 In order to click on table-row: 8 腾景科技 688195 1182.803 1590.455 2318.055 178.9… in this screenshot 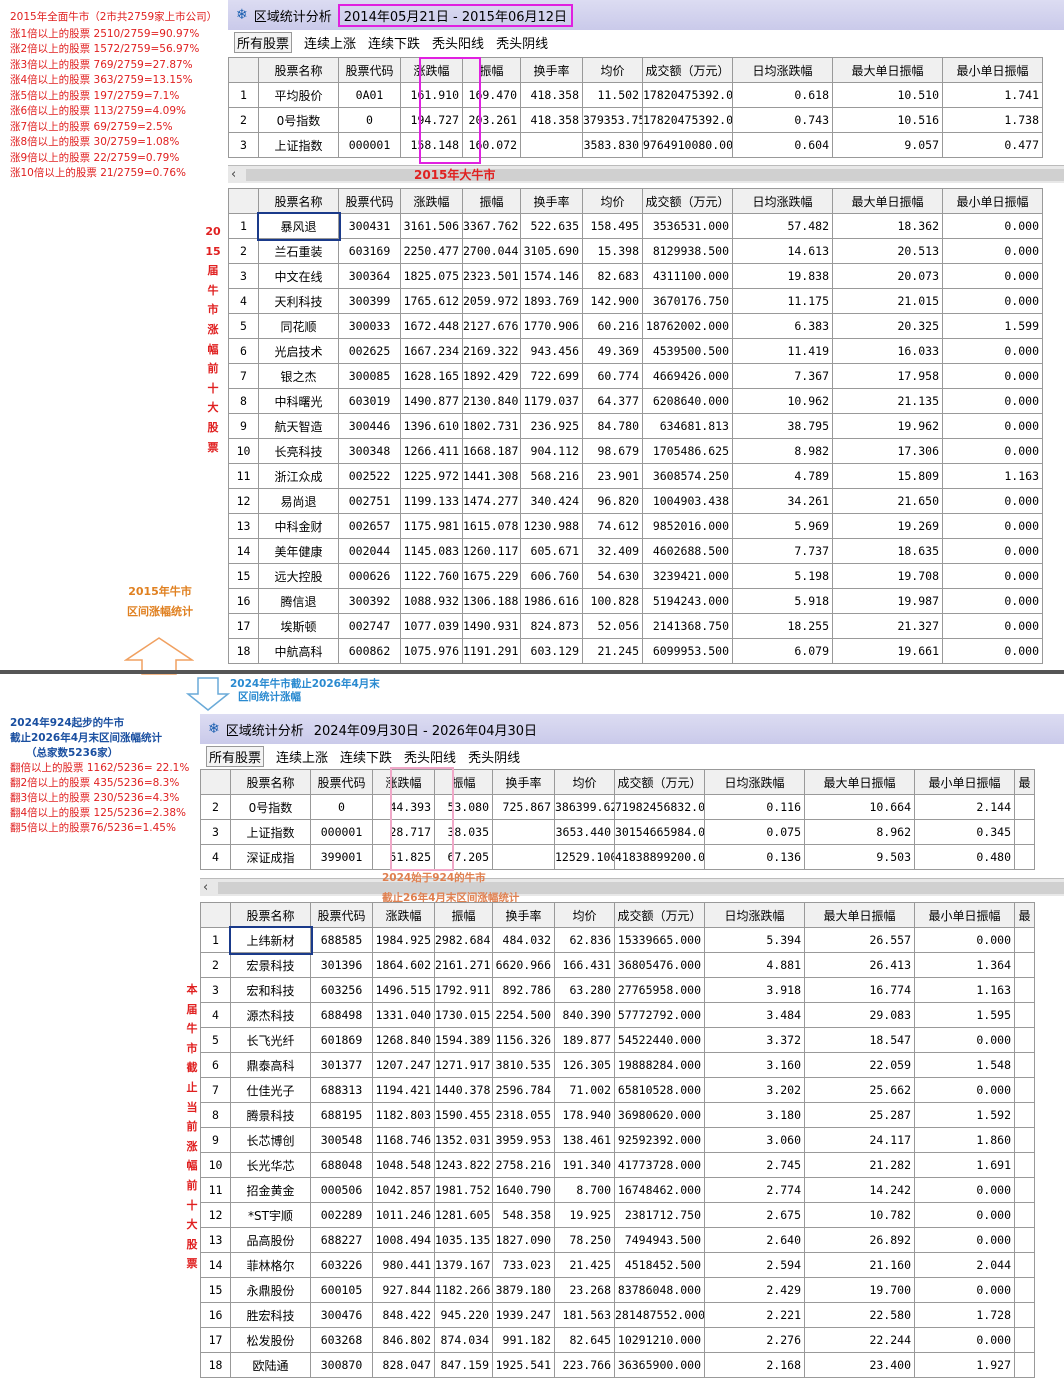, I will do `click(617, 1115)`.